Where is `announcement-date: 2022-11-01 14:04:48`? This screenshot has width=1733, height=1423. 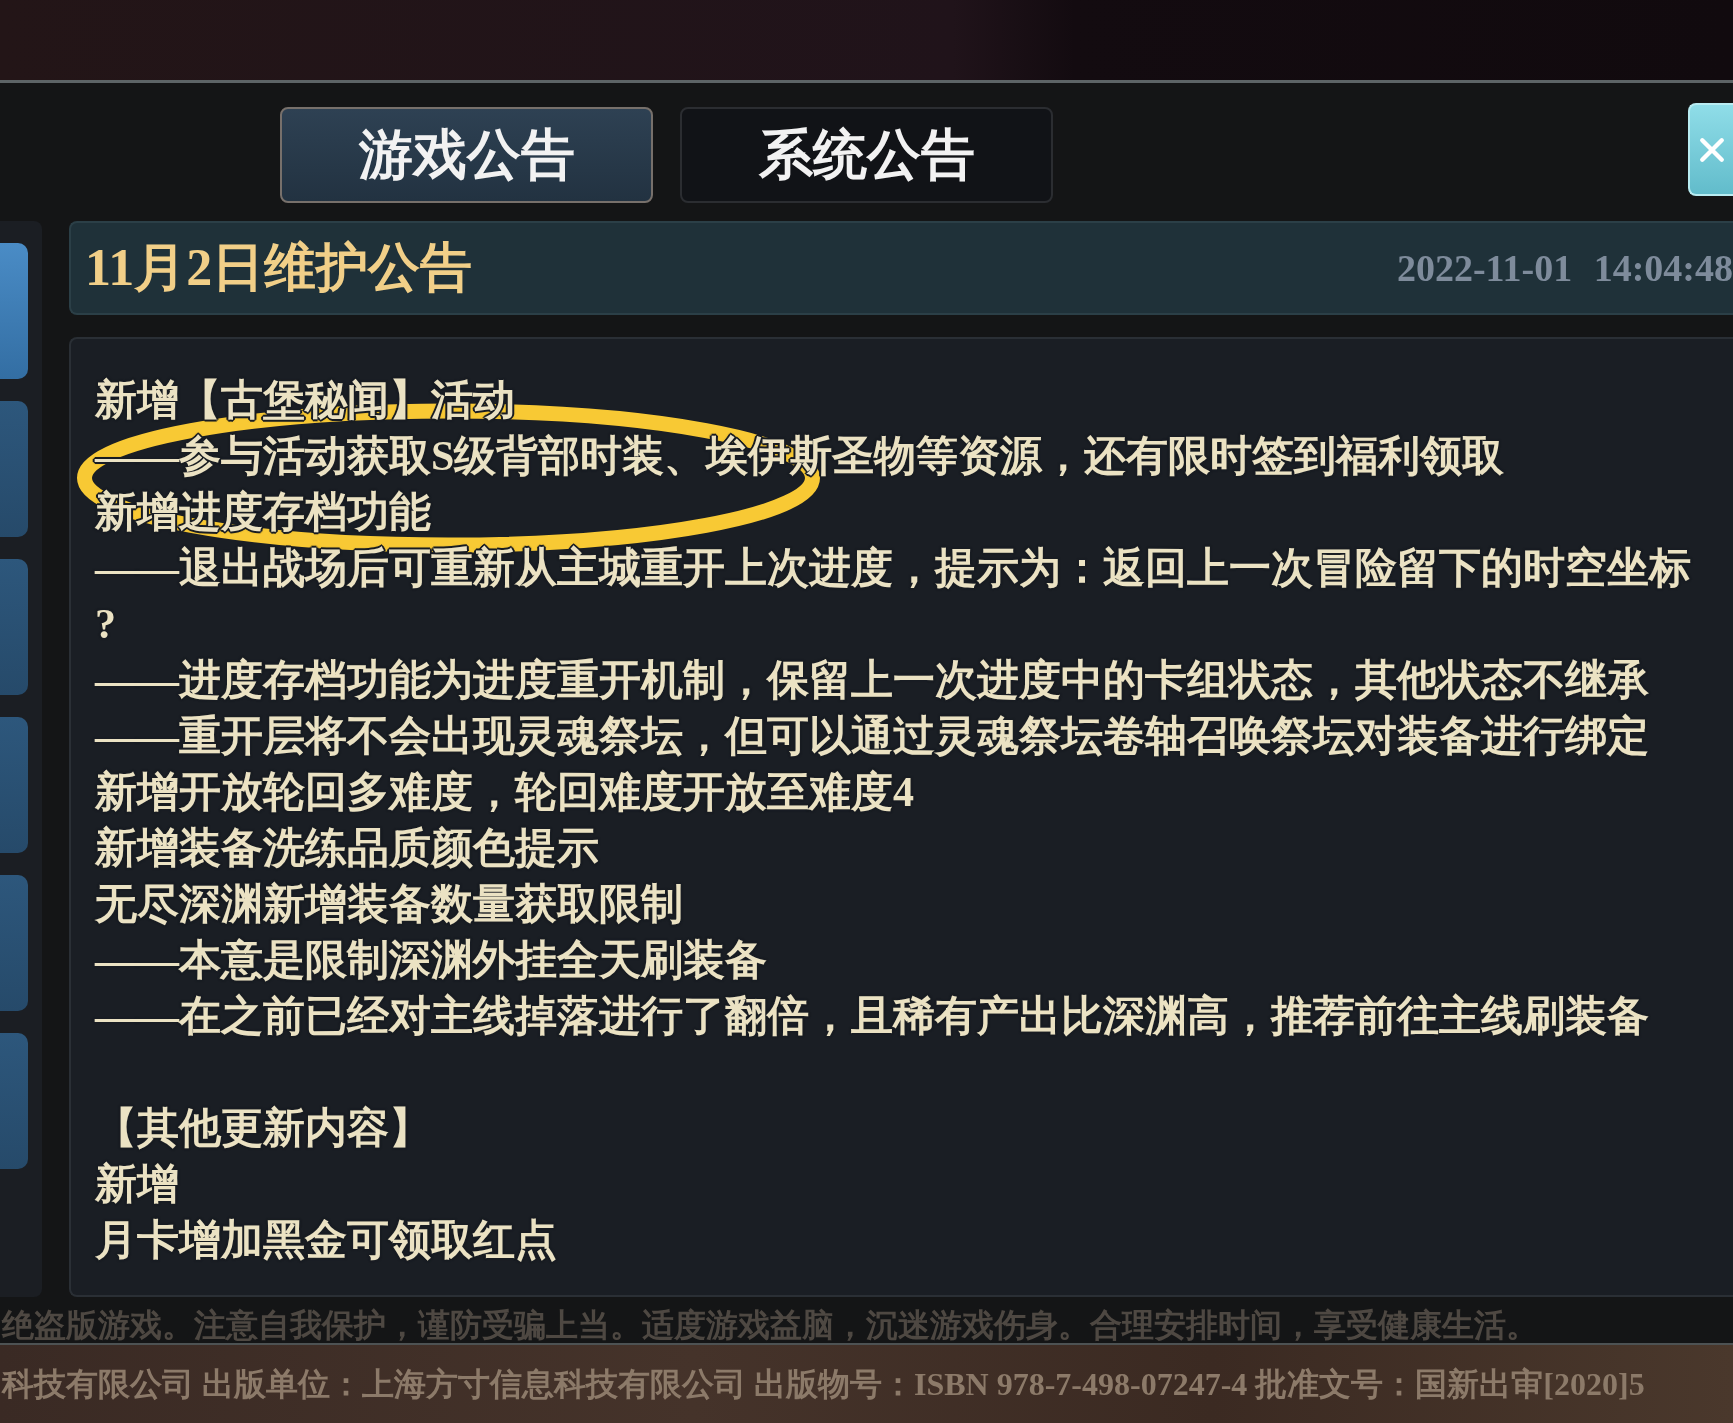 announcement-date: 2022-11-01 14:04:48 is located at coordinates (1564, 268).